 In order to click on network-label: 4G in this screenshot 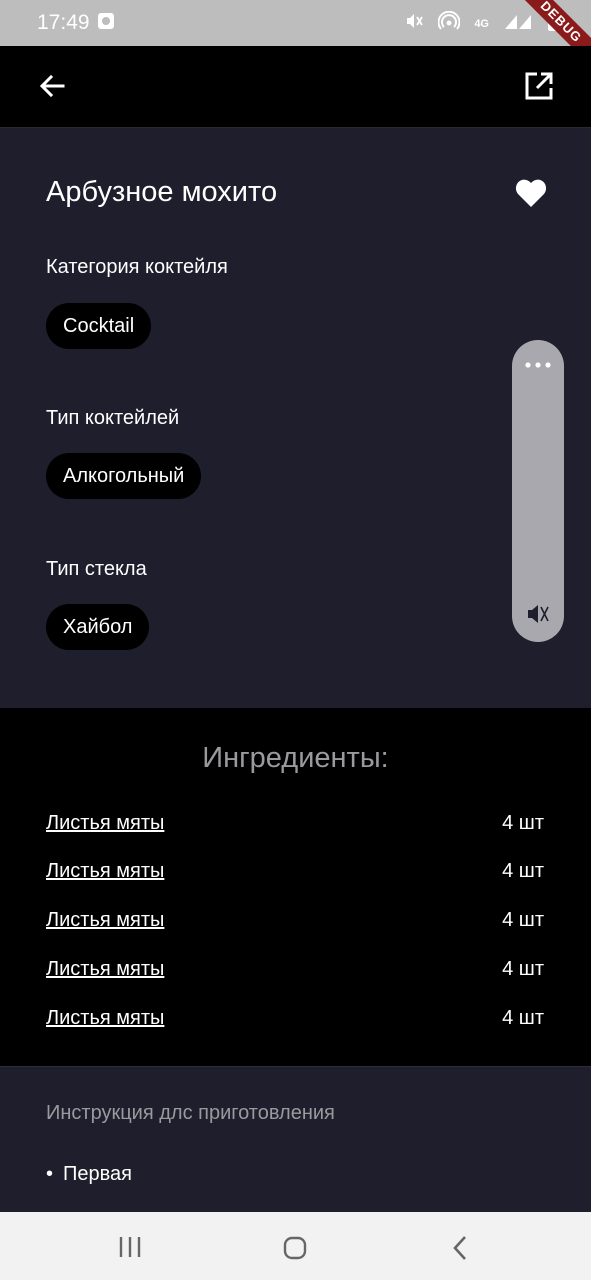, I will do `click(481, 24)`.